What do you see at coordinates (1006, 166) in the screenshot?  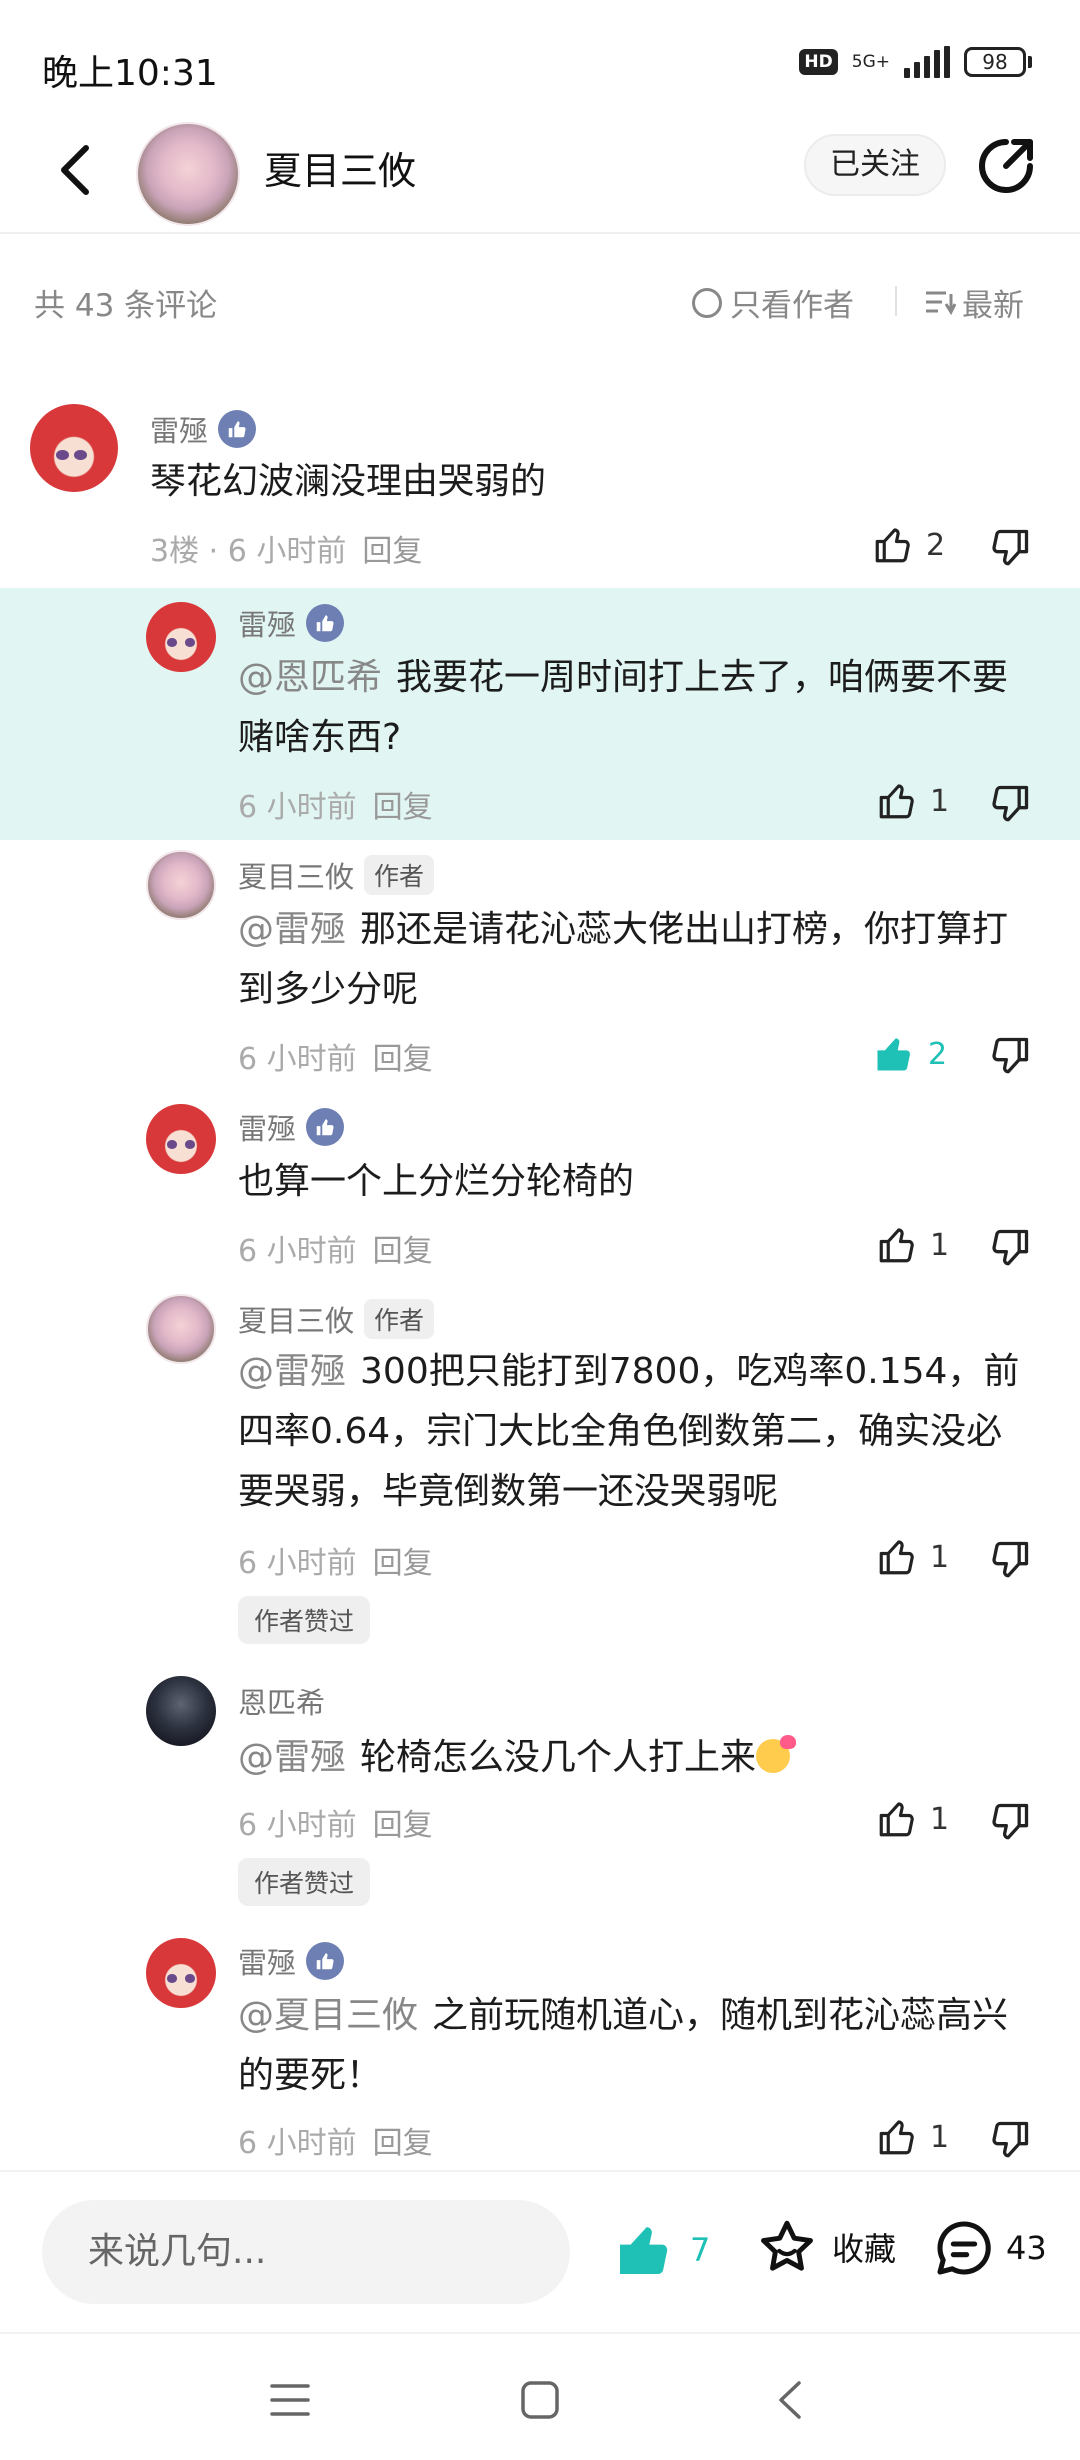 I see `share-button` at bounding box center [1006, 166].